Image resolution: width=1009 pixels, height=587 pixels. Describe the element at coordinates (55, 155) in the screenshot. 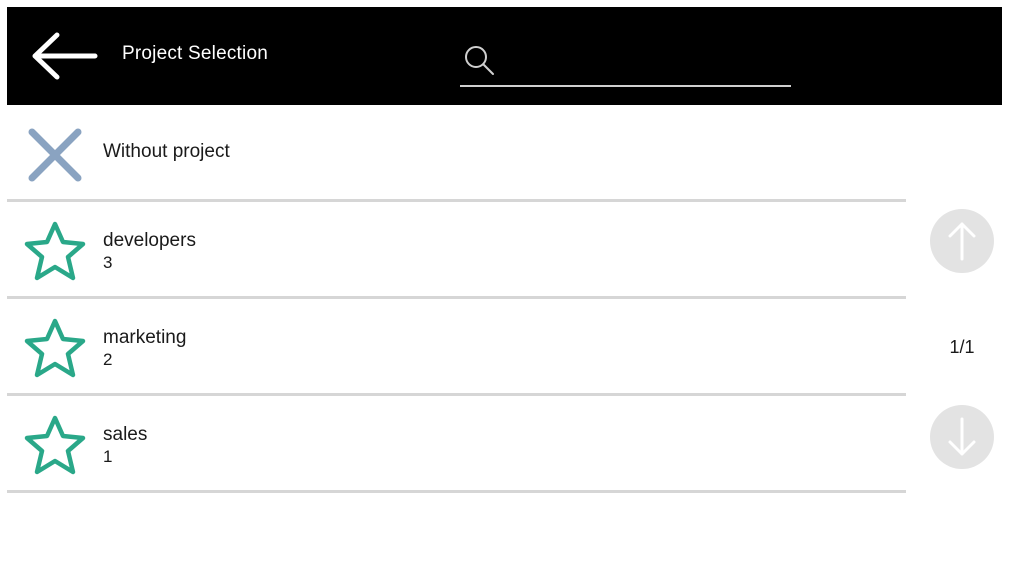

I see `close-icon` at that location.